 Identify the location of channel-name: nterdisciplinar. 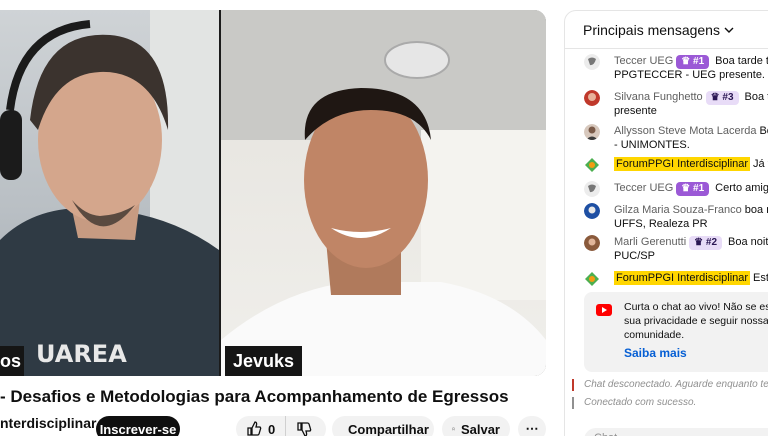
(48, 423).